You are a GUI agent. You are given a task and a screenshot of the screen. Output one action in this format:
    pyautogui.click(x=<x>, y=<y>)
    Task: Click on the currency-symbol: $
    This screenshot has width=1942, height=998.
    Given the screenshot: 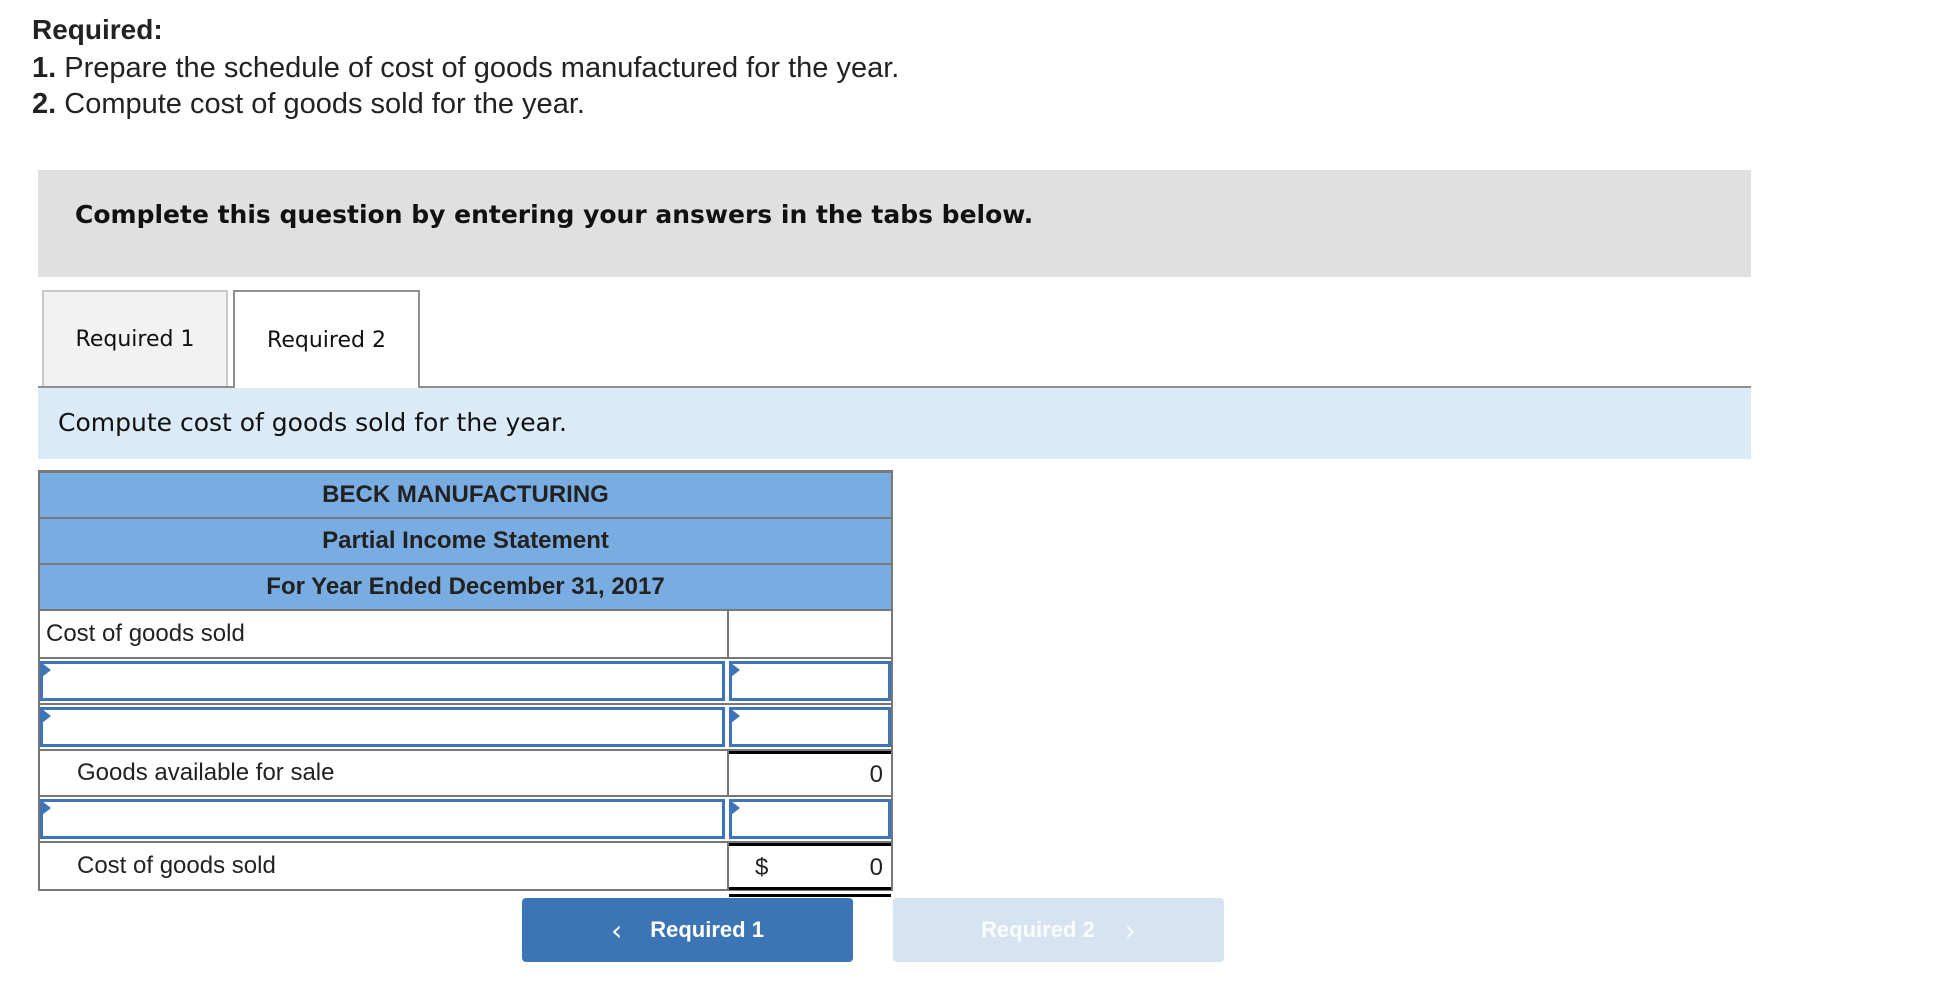 What is the action you would take?
    pyautogui.click(x=762, y=867)
    